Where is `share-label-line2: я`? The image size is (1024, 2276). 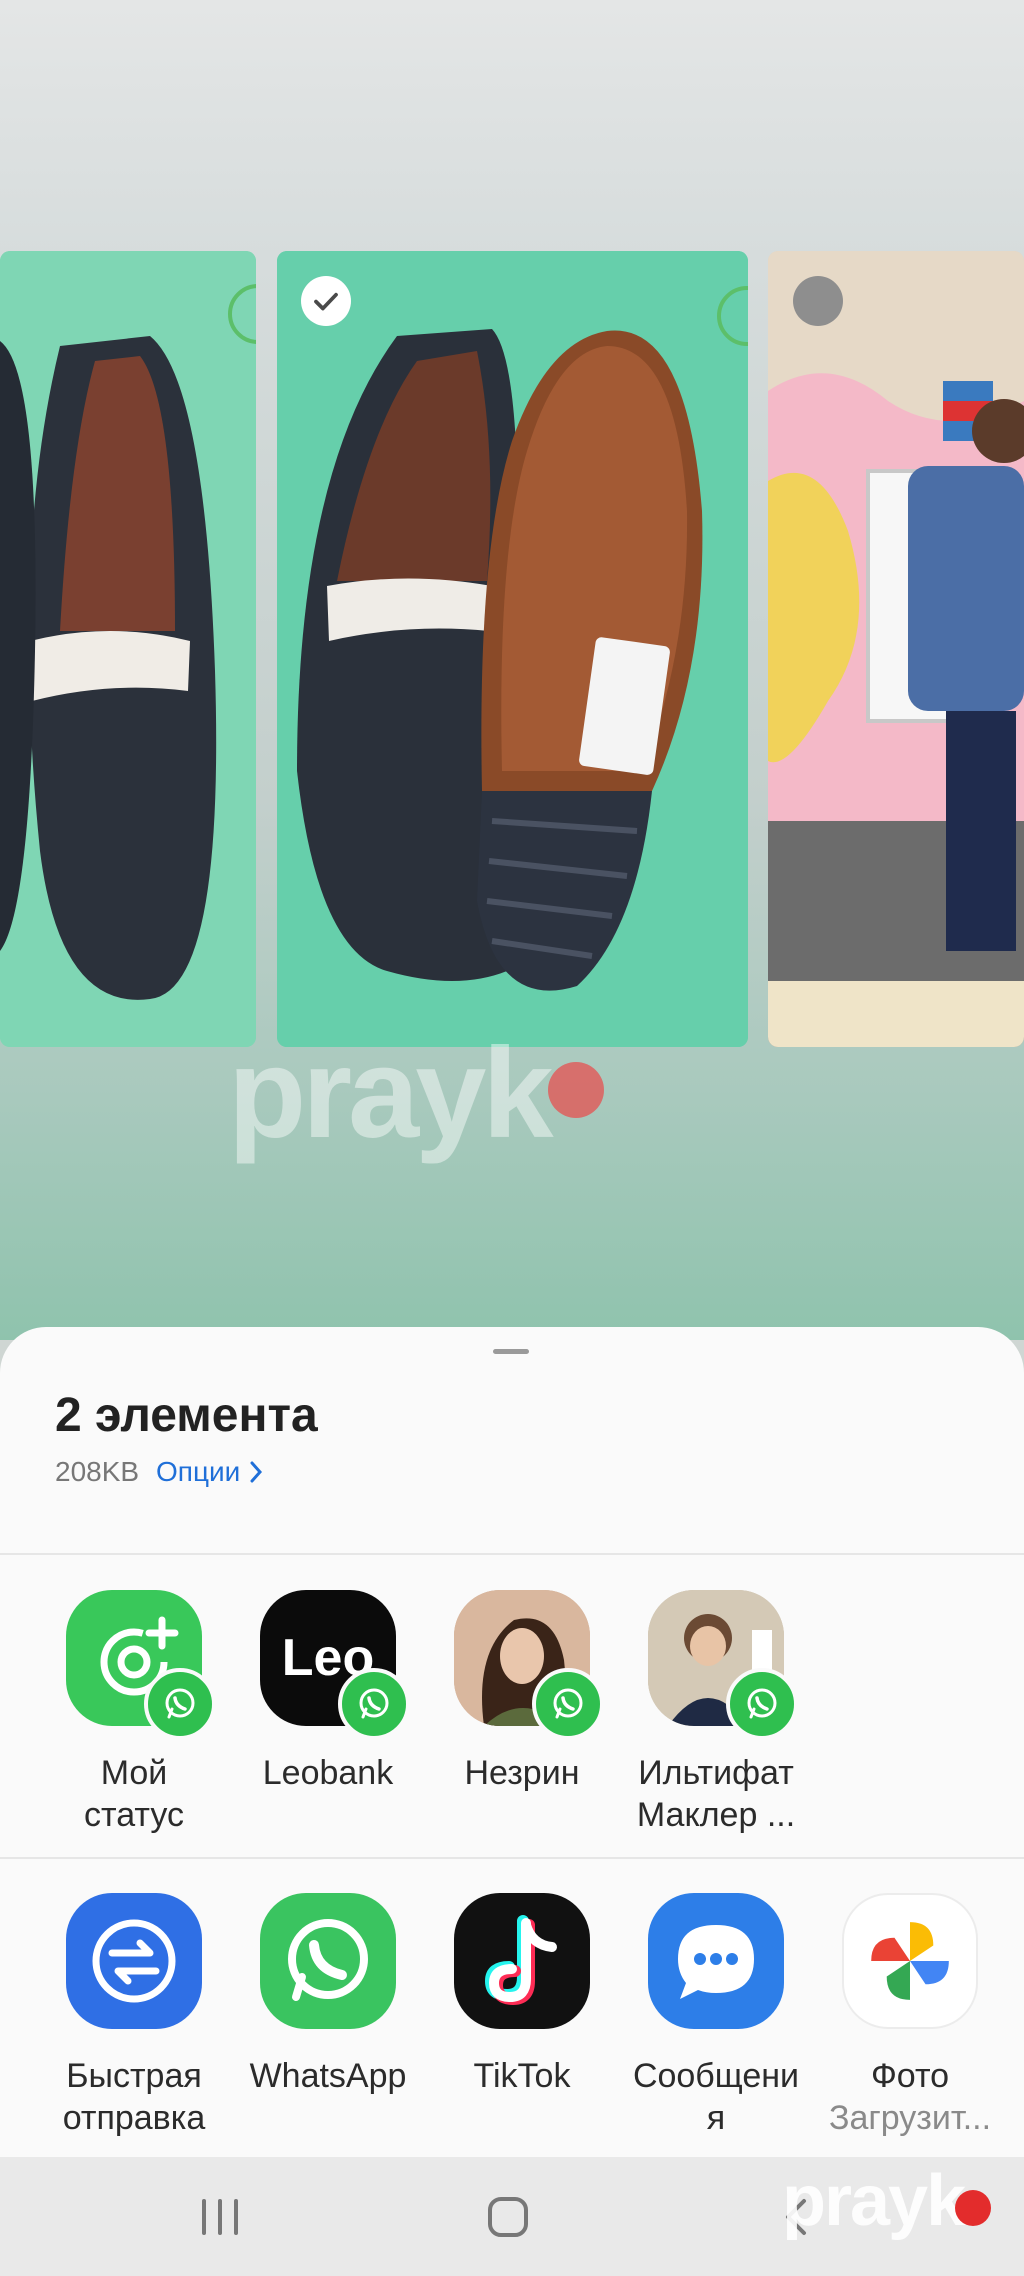
share-label-line2: я is located at coordinates (716, 2118).